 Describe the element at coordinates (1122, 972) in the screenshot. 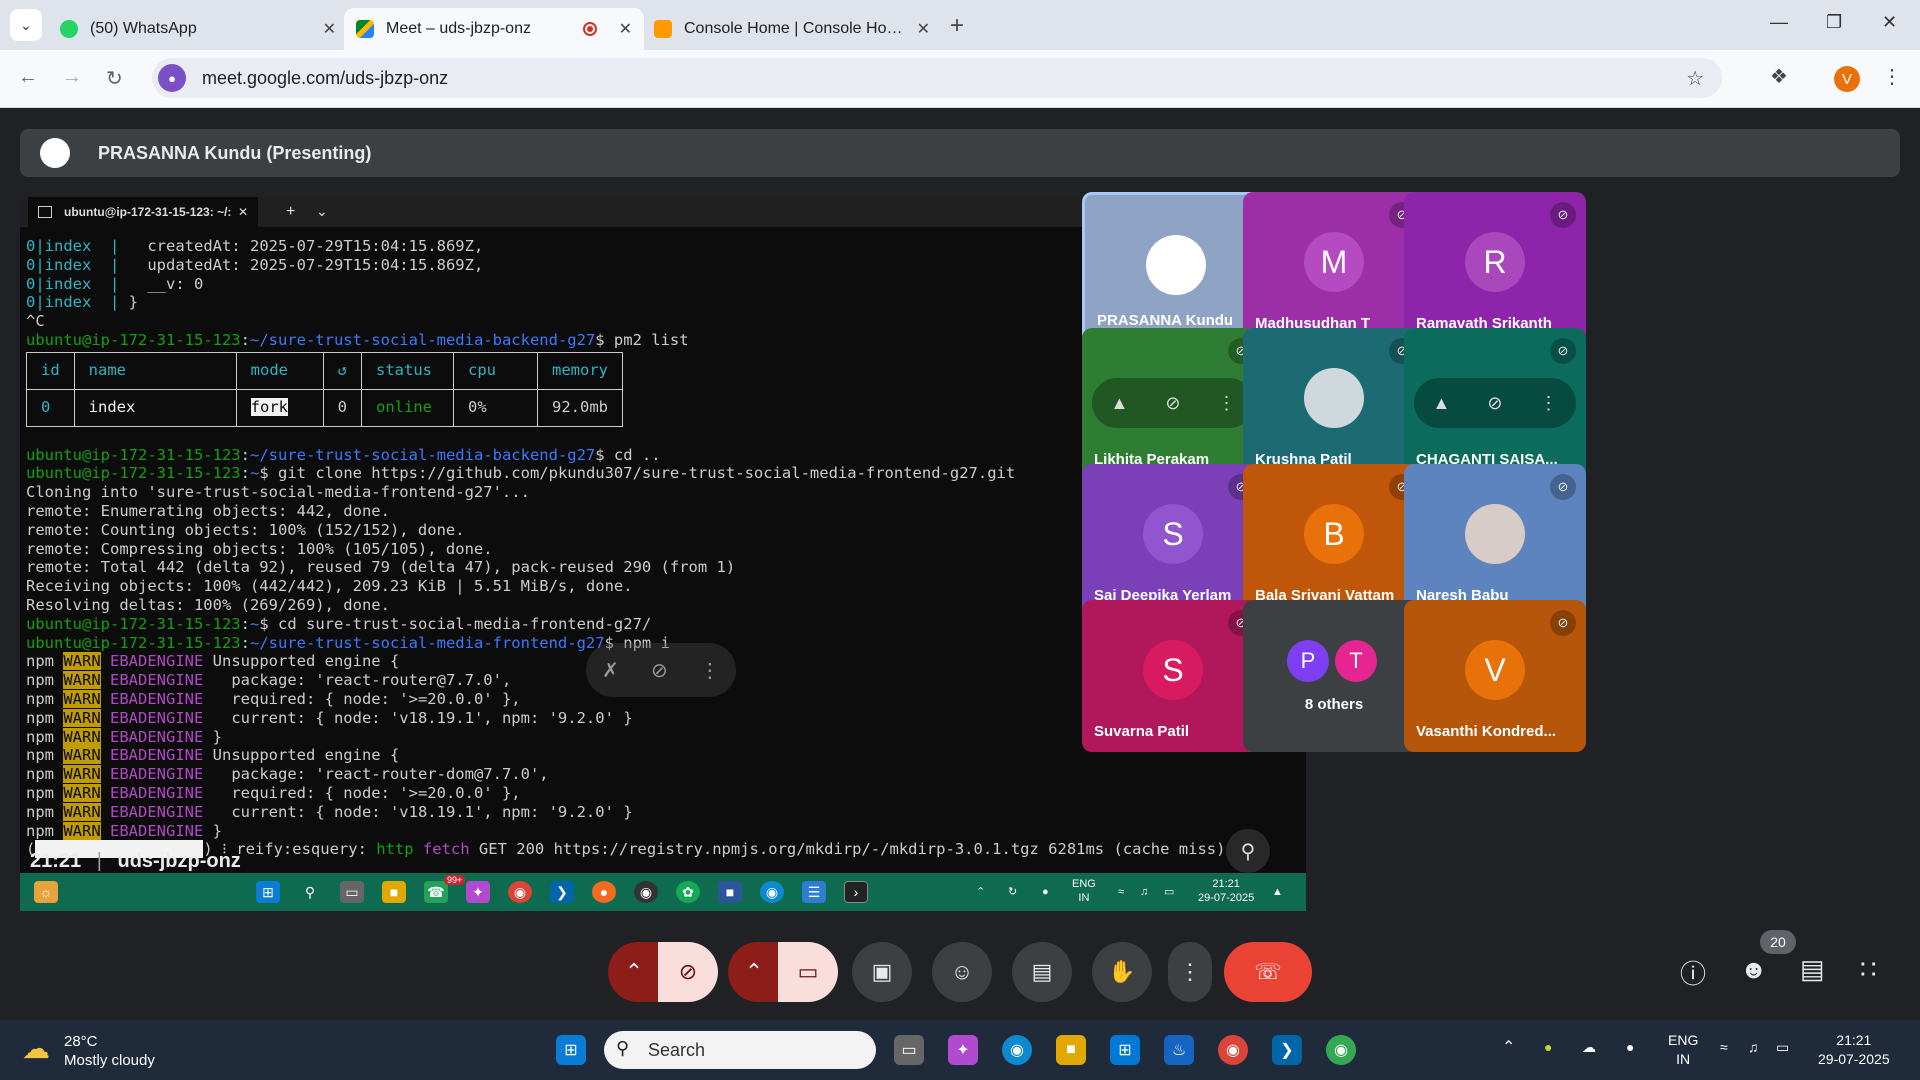

I see `raise-hand-button: ✋` at that location.